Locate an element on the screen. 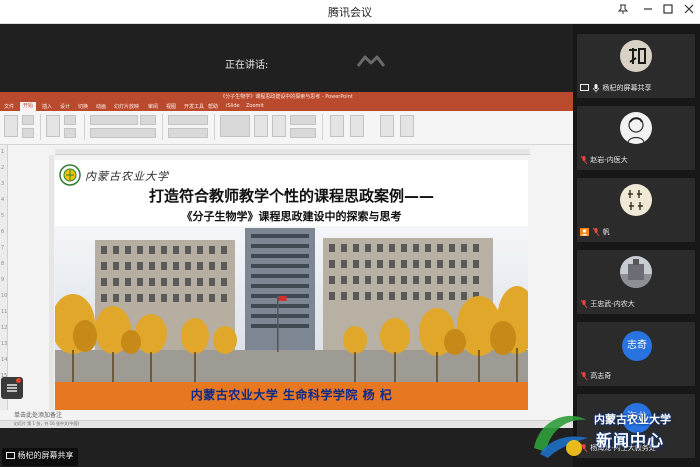  participant-tile: 志奇 高志奇 is located at coordinates (636, 354).